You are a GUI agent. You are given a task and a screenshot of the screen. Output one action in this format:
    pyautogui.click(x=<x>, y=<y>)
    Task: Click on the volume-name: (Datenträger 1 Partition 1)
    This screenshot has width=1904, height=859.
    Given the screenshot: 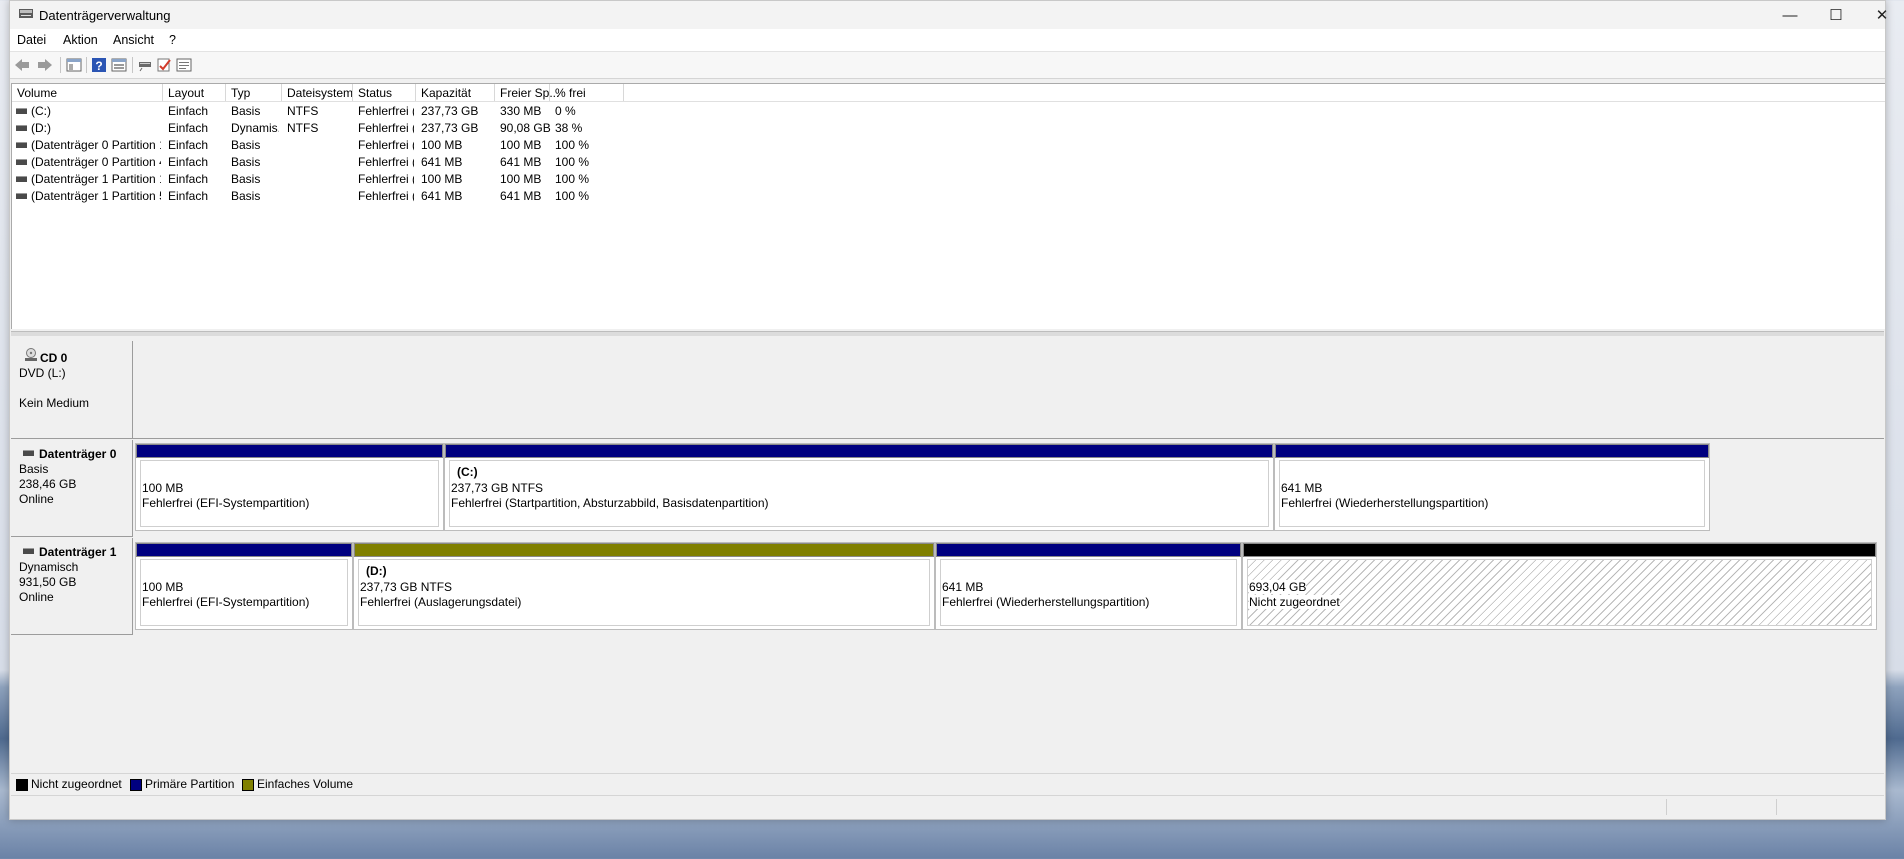 What is the action you would take?
    pyautogui.click(x=96, y=179)
    